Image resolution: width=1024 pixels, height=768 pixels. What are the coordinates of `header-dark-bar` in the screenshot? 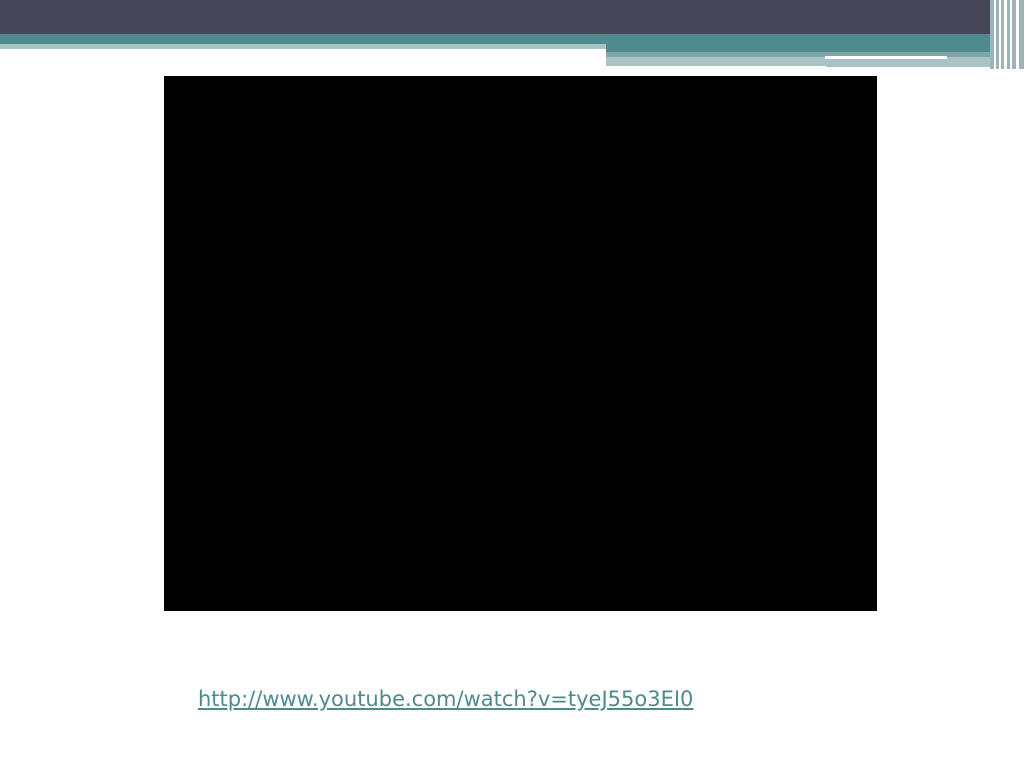 It's located at (512, 17).